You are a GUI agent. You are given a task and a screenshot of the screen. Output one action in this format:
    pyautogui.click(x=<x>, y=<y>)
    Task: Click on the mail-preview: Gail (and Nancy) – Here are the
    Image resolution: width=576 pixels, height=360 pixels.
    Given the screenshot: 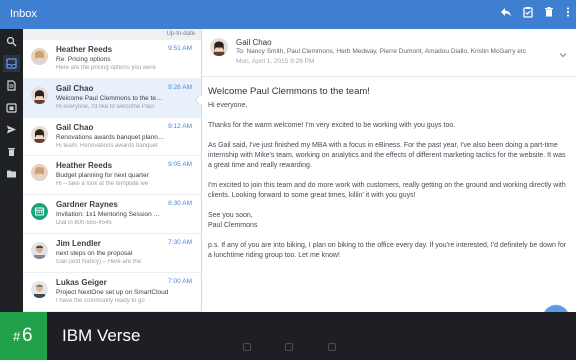 What is the action you would take?
    pyautogui.click(x=99, y=261)
    